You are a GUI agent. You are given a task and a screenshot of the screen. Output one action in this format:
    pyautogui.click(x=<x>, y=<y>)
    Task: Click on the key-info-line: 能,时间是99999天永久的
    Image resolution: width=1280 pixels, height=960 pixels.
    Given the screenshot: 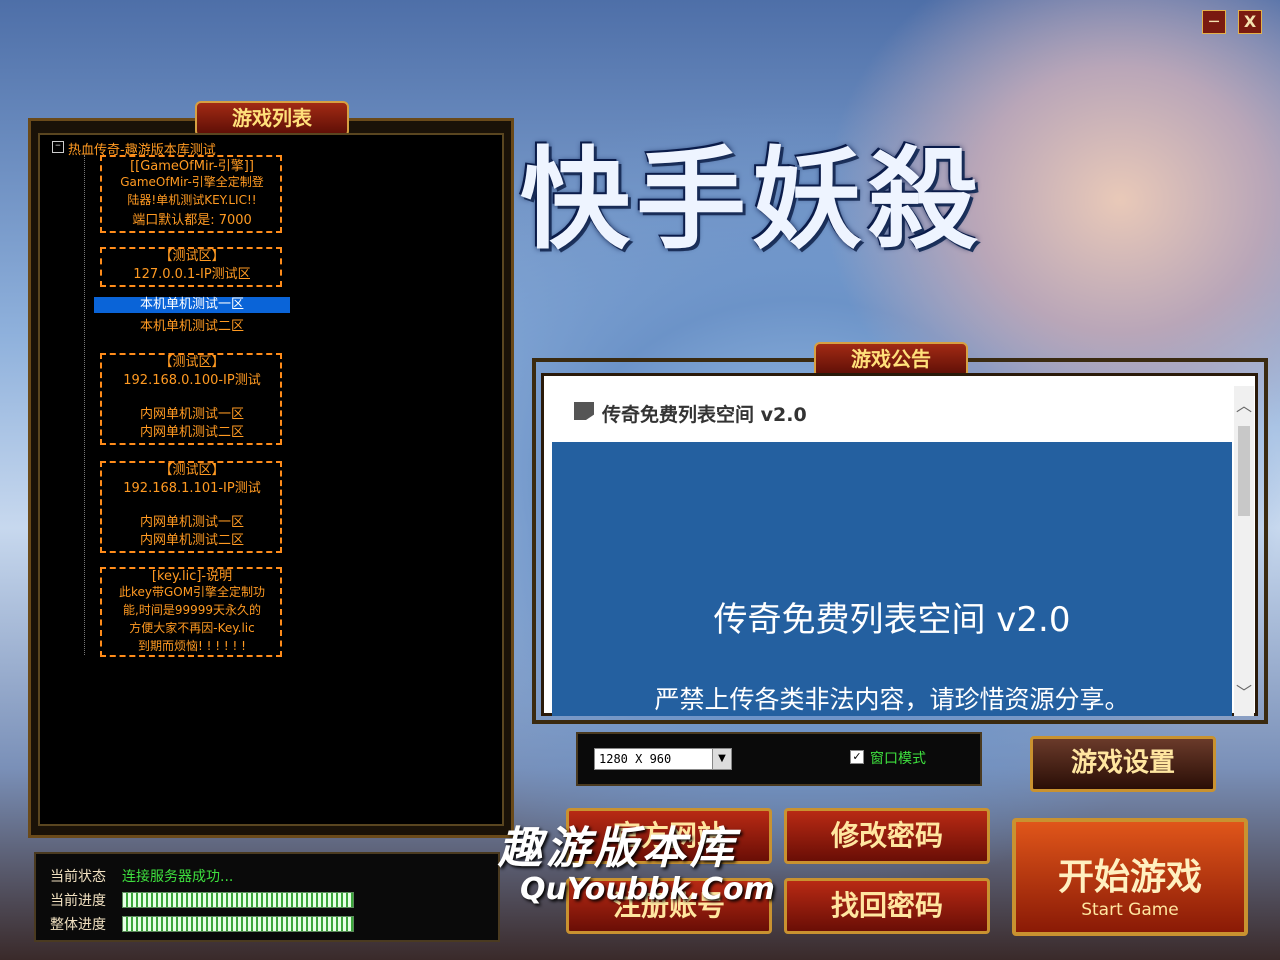 What is the action you would take?
    pyautogui.click(x=192, y=610)
    